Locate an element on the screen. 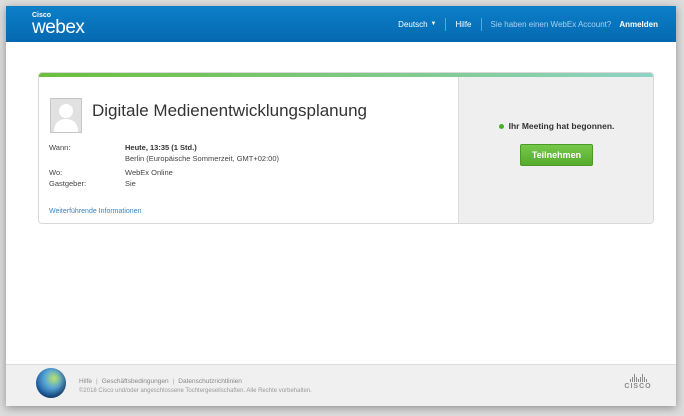  logo-webex-text: webex is located at coordinates (58, 27).